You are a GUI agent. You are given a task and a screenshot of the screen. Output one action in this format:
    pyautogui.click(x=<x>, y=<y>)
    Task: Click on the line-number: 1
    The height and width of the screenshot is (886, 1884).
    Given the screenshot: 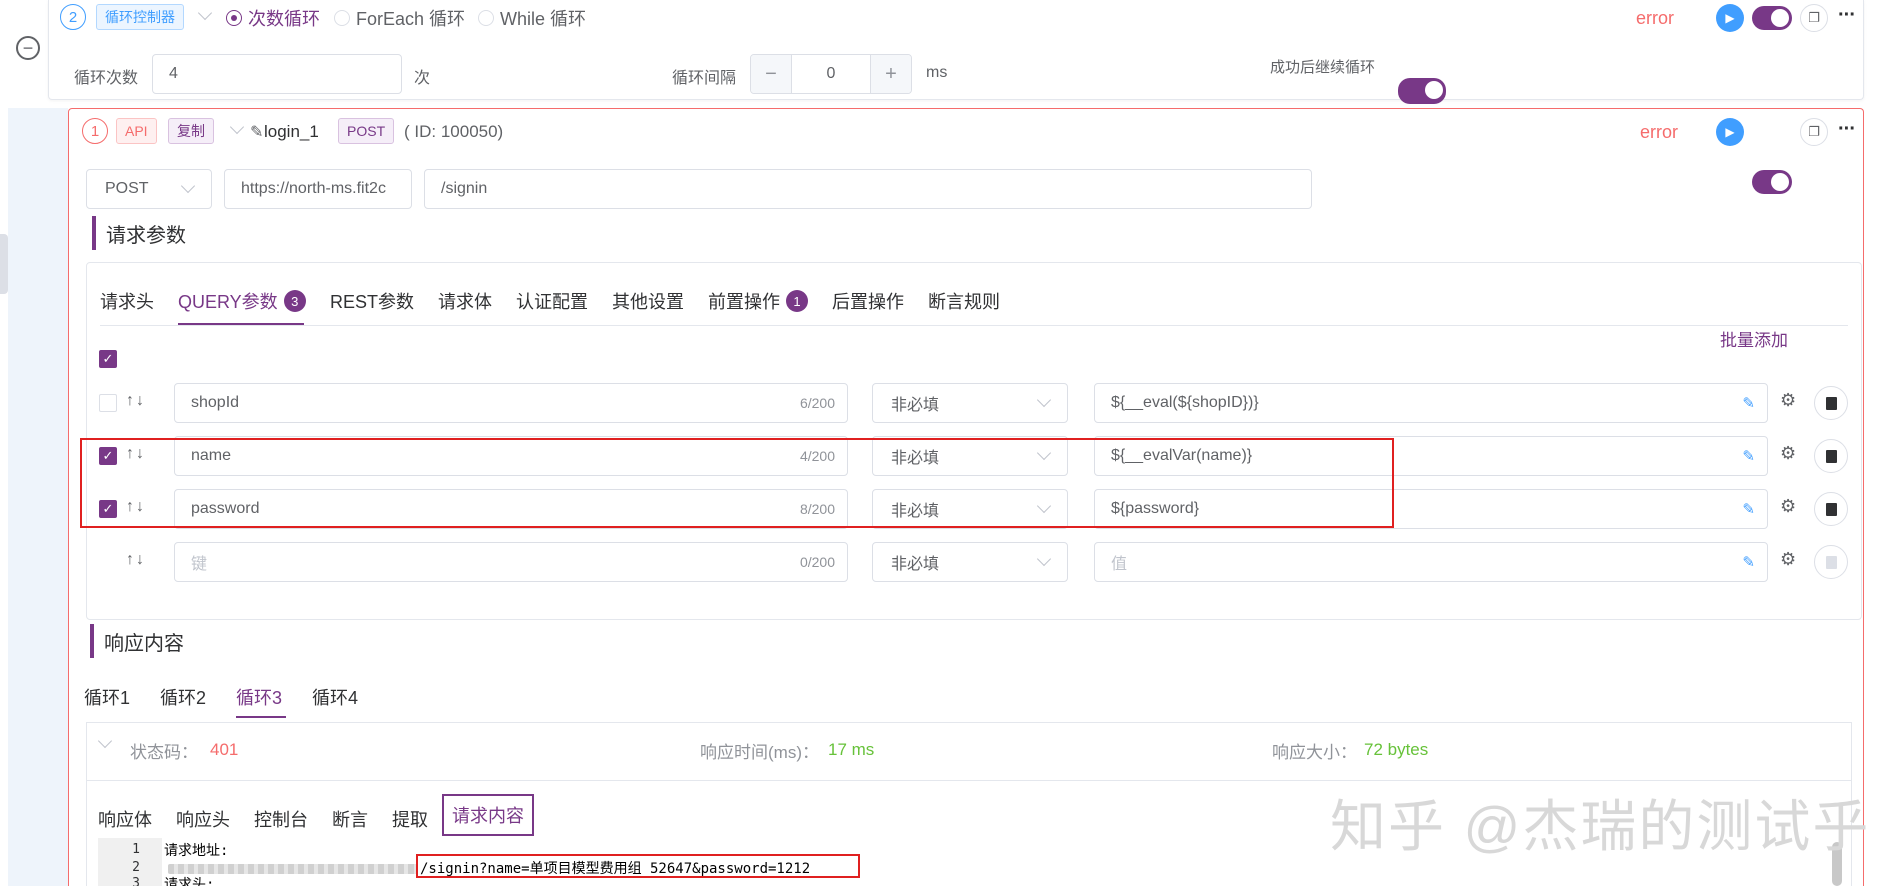 What is the action you would take?
    pyautogui.click(x=136, y=849)
    